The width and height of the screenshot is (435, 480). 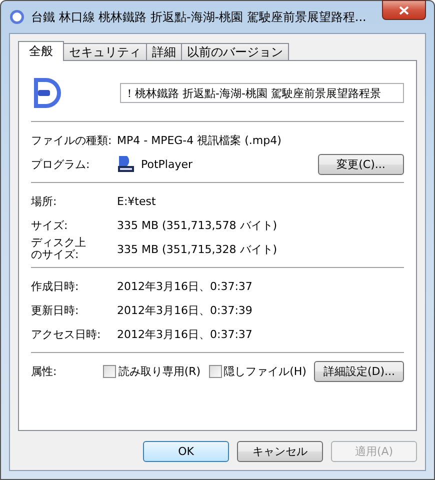 What do you see at coordinates (235, 51) in the screenshot?
I see `tab: 以前のバージョン` at bounding box center [235, 51].